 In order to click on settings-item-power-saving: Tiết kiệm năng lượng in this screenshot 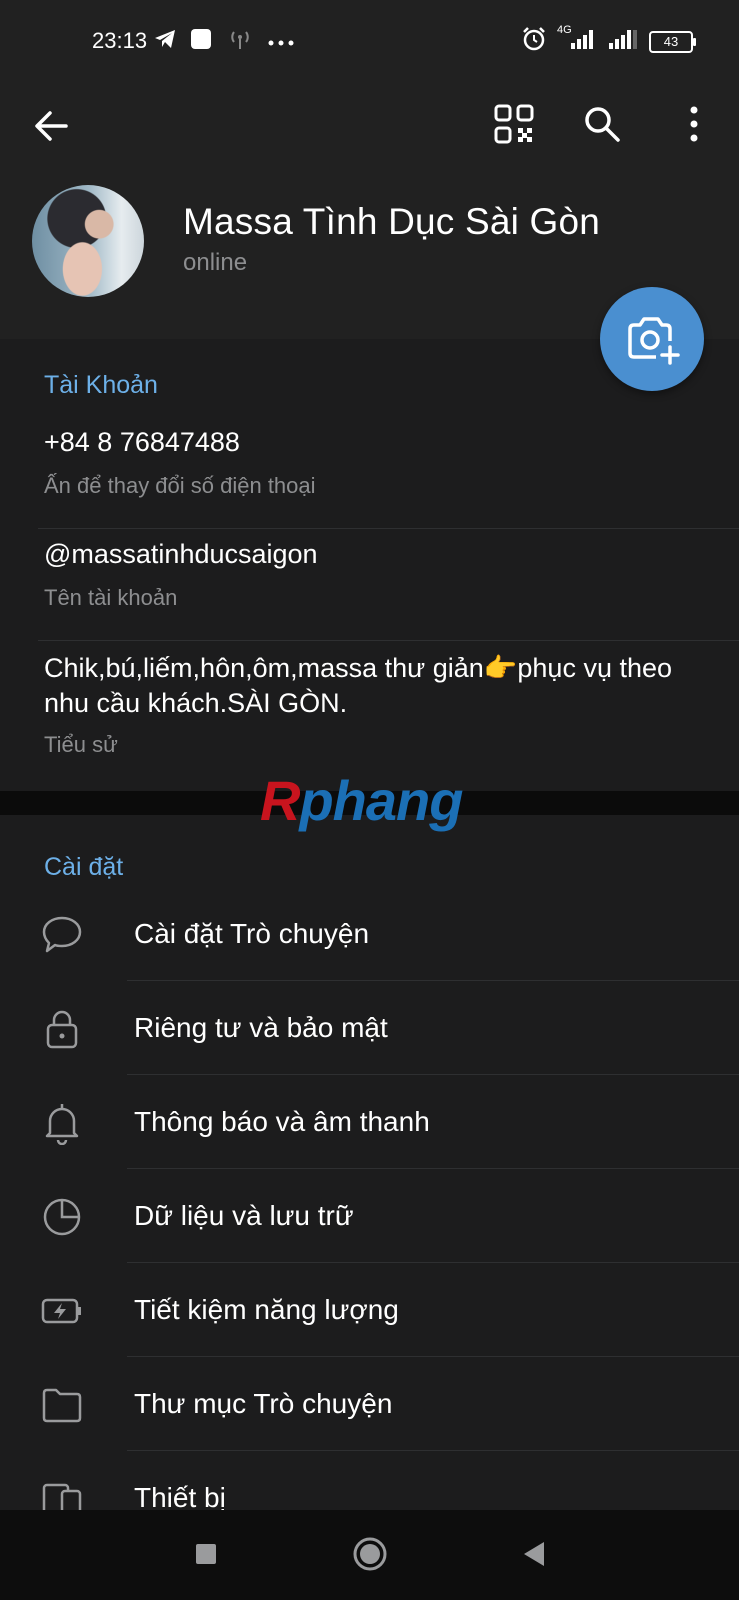, I will do `click(369, 1310)`.